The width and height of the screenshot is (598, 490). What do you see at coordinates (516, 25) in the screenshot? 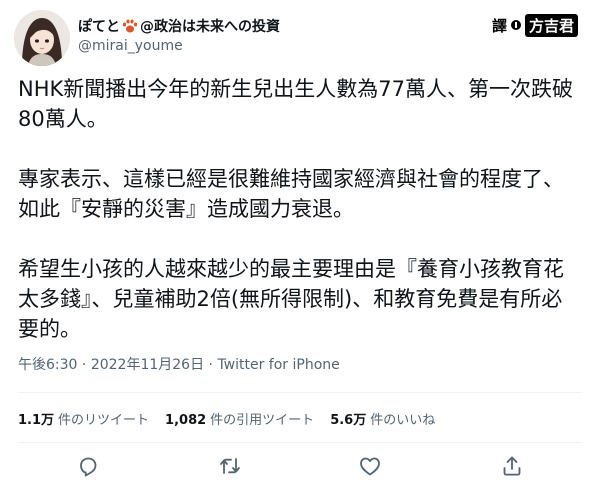
I see `badge-separator-icon` at bounding box center [516, 25].